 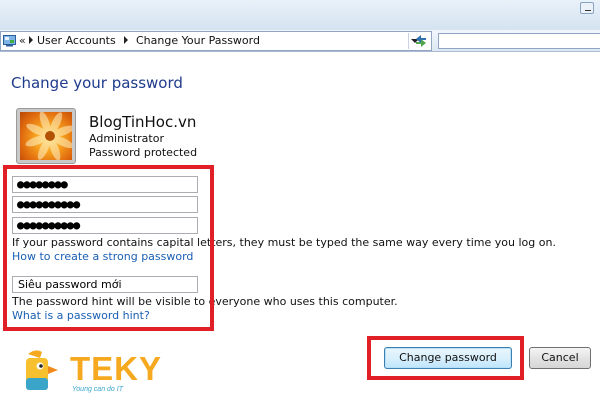 I want to click on teky-bird-logo-icon, so click(x=42, y=370).